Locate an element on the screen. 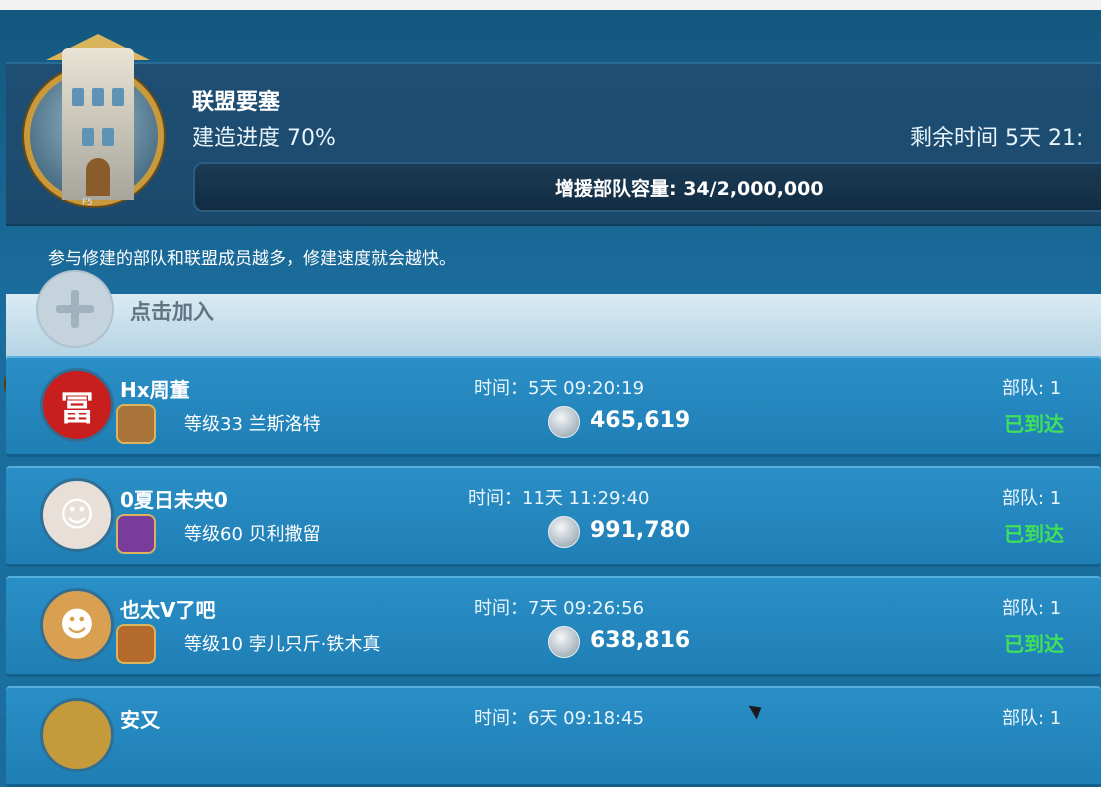 The height and width of the screenshot is (787, 1101). build-hint-text: 参与修建的部队和联盟成员越多，修建速度就会越快。 is located at coordinates (252, 259).